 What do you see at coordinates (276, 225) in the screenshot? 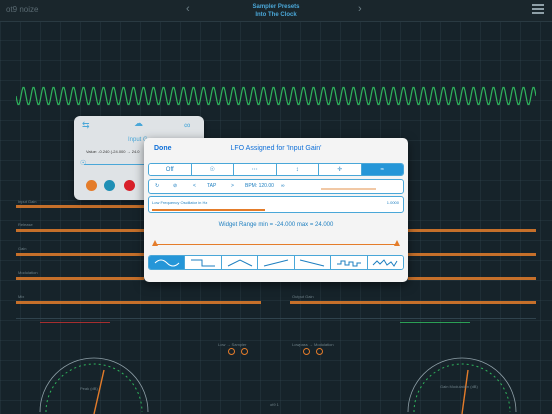
I see `widget-range-text: Widget Range min = -24.000 max = 24.000` at bounding box center [276, 225].